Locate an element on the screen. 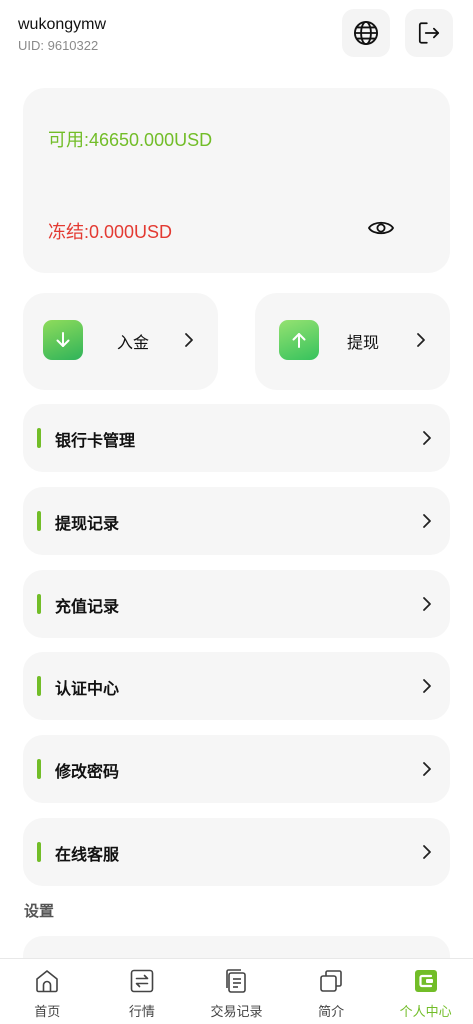 This screenshot has width=473, height=1024. deposit-button: 入金 is located at coordinates (120, 341).